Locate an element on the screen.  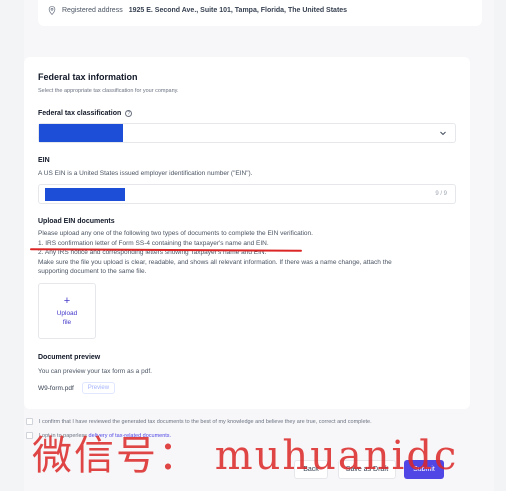
upload-file-button: + Upload file is located at coordinates (67, 311).